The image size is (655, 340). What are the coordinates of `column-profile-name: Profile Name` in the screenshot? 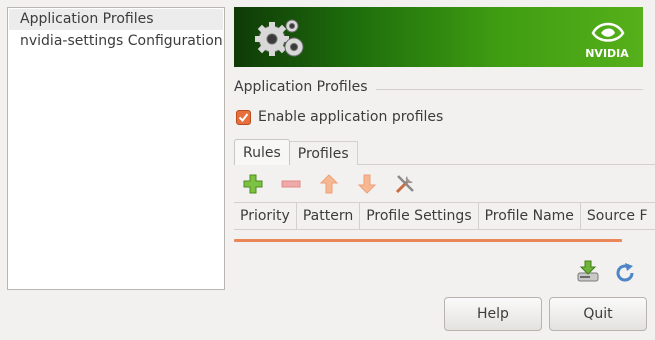 It's located at (530, 216).